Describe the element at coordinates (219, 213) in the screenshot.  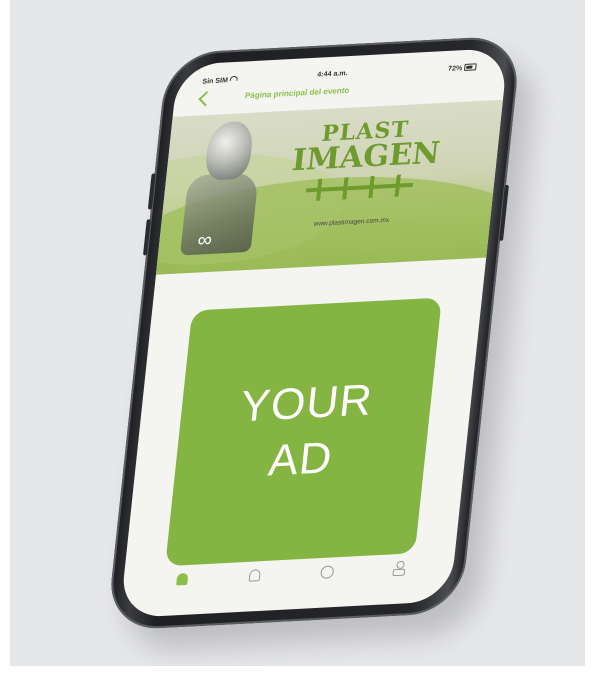
I see `robot-illustration-body` at that location.